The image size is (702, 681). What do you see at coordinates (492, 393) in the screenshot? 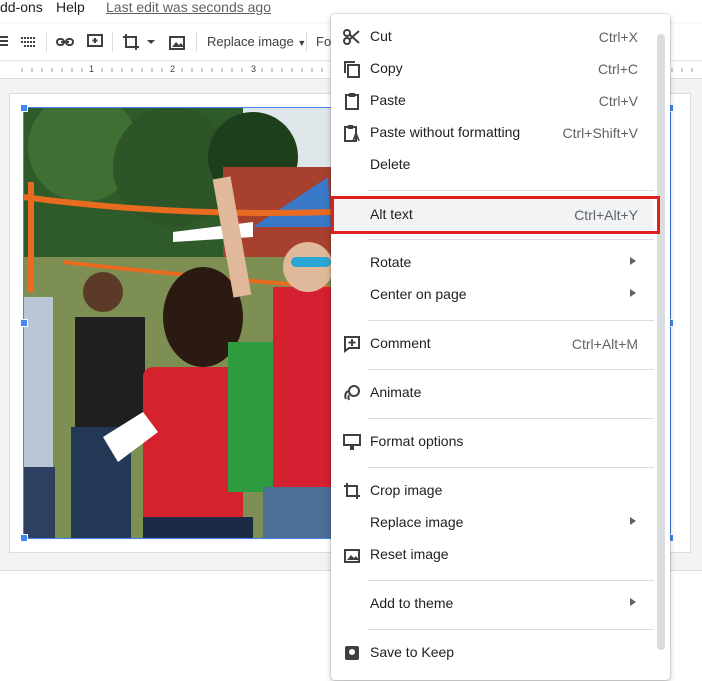
I see `menu-item-animate: Animate` at bounding box center [492, 393].